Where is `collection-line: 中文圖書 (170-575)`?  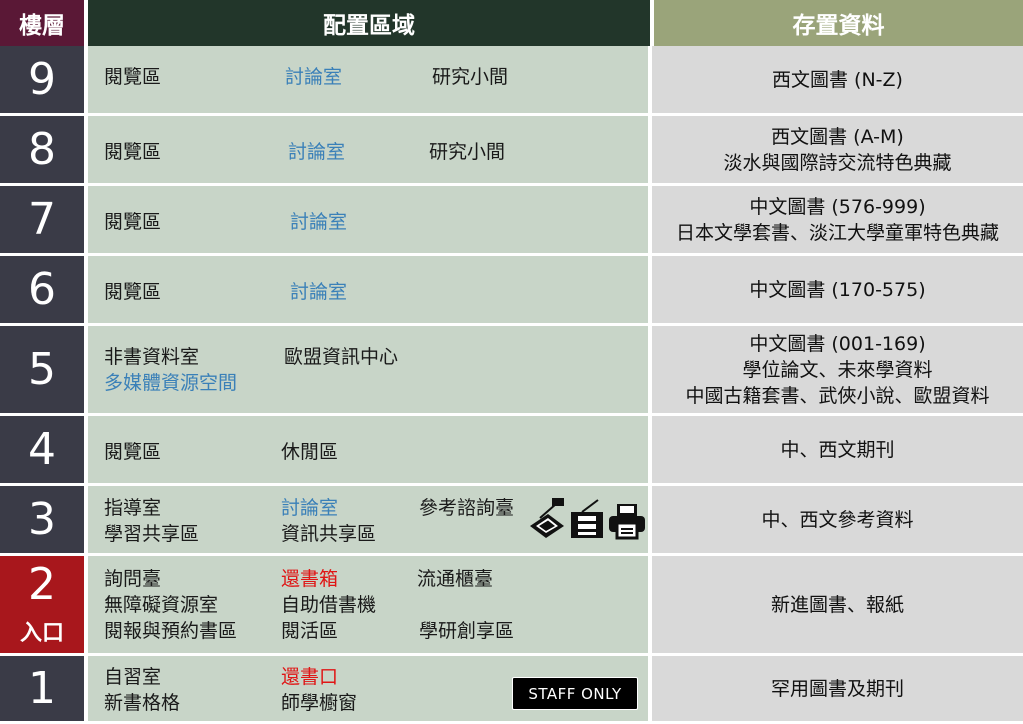 collection-line: 中文圖書 (170-575) is located at coordinates (837, 289).